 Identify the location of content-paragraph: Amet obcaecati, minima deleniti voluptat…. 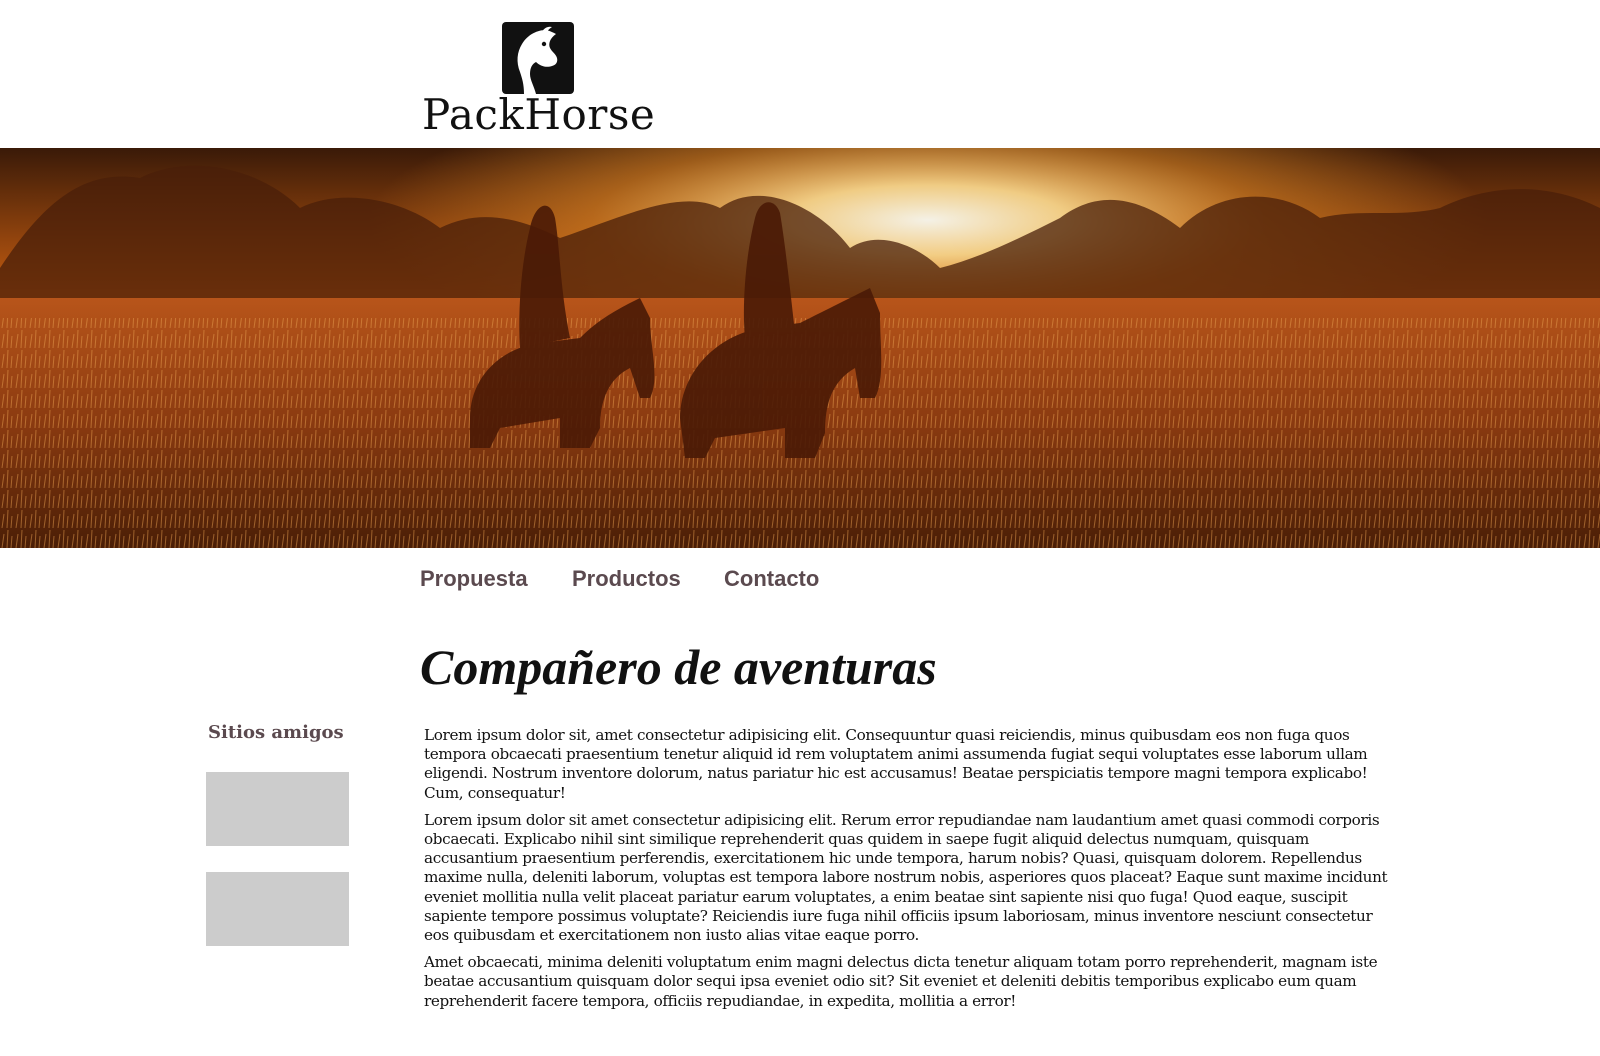
(901, 981).